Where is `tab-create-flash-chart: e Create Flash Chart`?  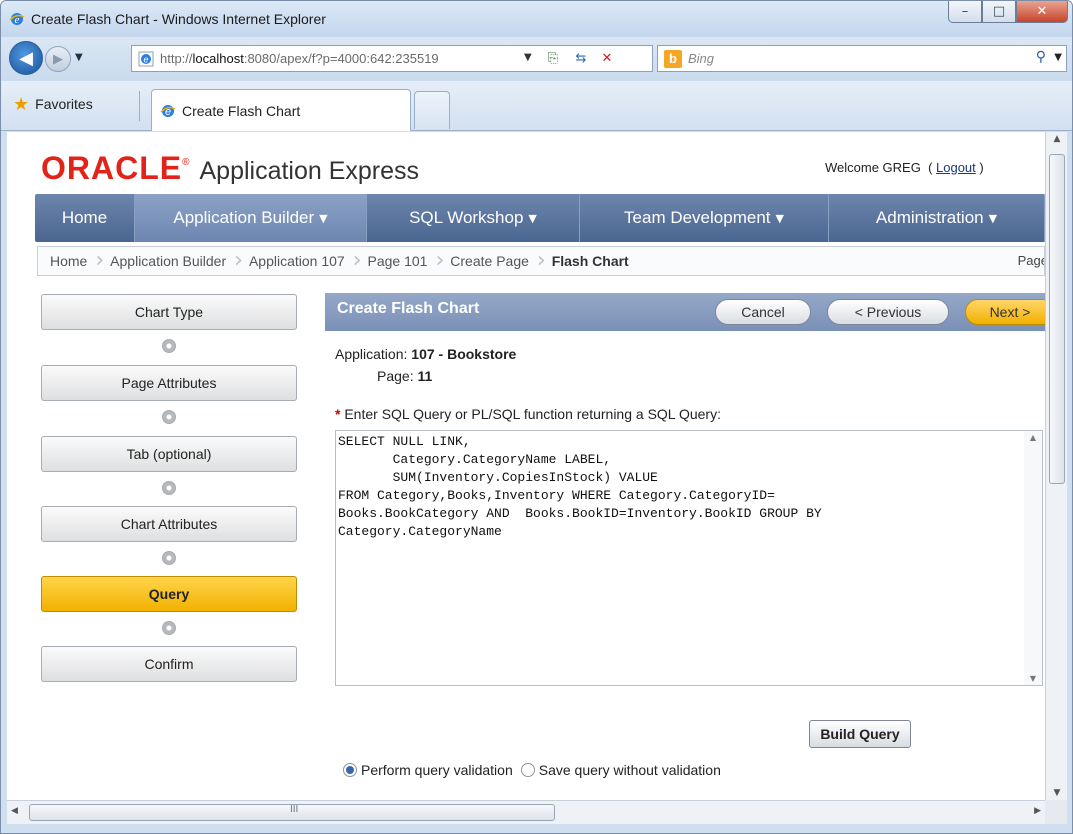
tab-create-flash-chart: e Create Flash Chart is located at coordinates (281, 110).